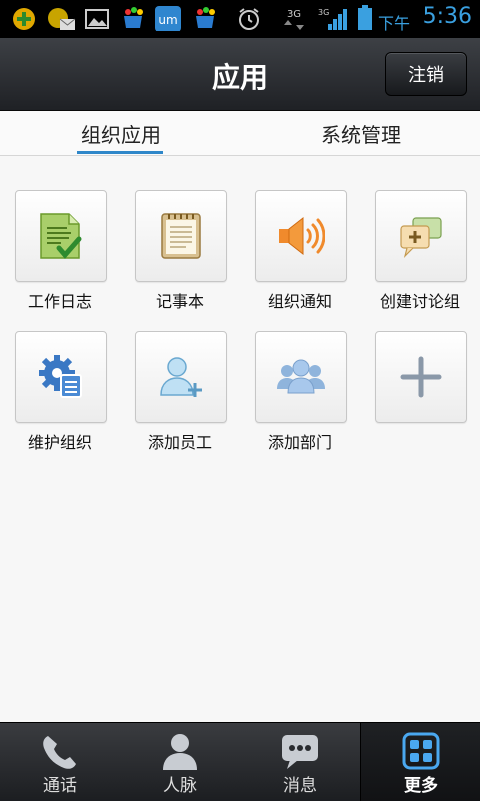 Image resolution: width=480 pixels, height=801 pixels. I want to click on worklog-icon, so click(61, 236).